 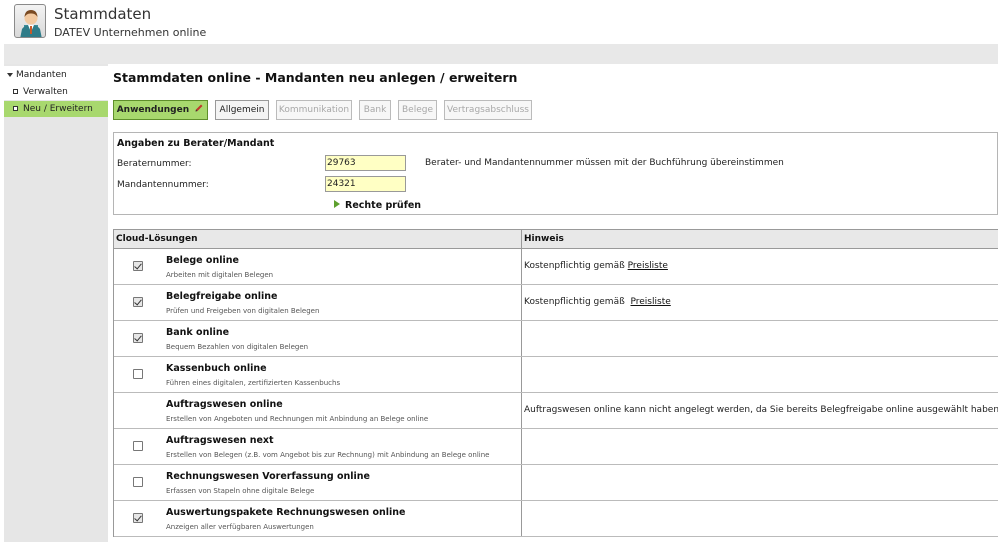 I want to click on client-number-input, so click(x=365, y=184).